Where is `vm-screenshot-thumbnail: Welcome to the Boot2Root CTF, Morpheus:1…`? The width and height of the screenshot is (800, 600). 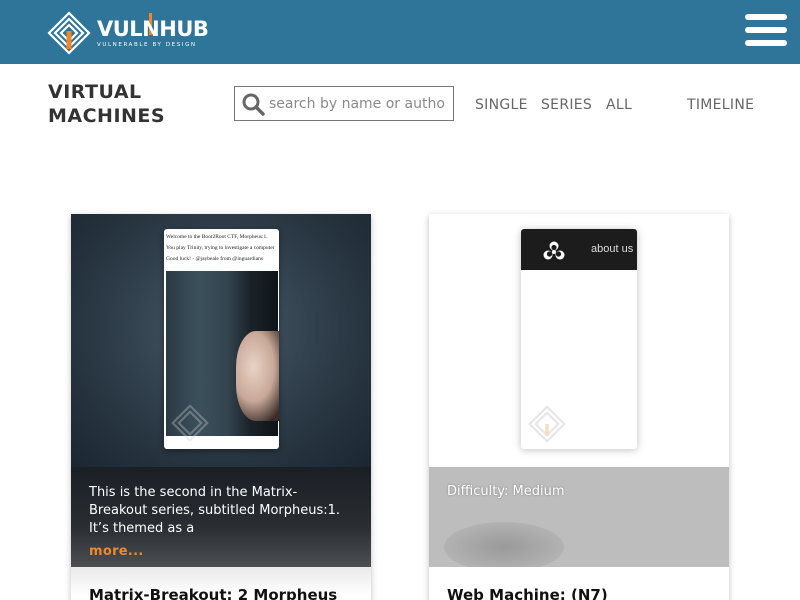
vm-screenshot-thumbnail: Welcome to the Boot2Root CTF, Morpheus:1… is located at coordinates (221, 339).